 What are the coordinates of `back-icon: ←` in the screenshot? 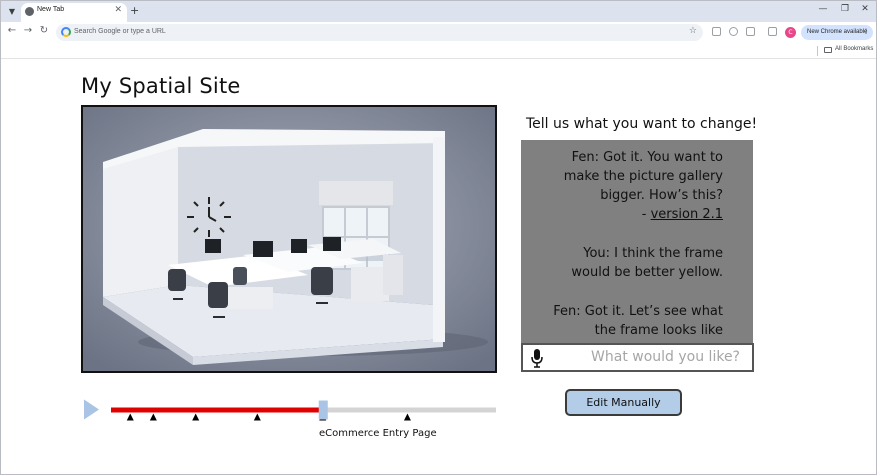 It's located at (12, 30).